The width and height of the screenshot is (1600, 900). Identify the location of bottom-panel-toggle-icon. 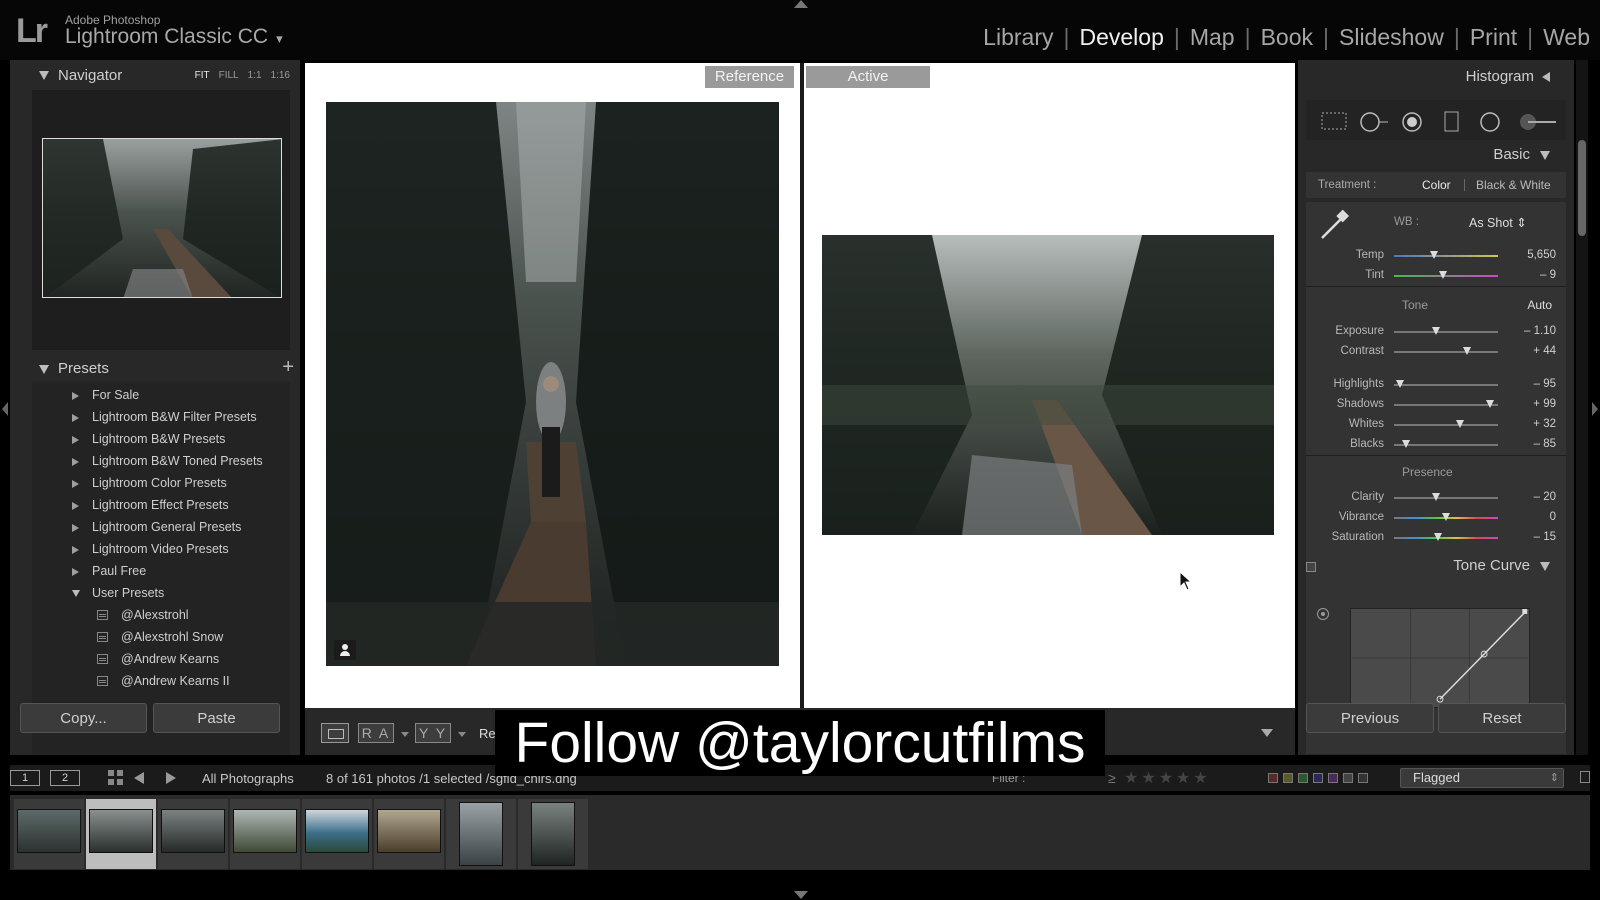
(801, 895).